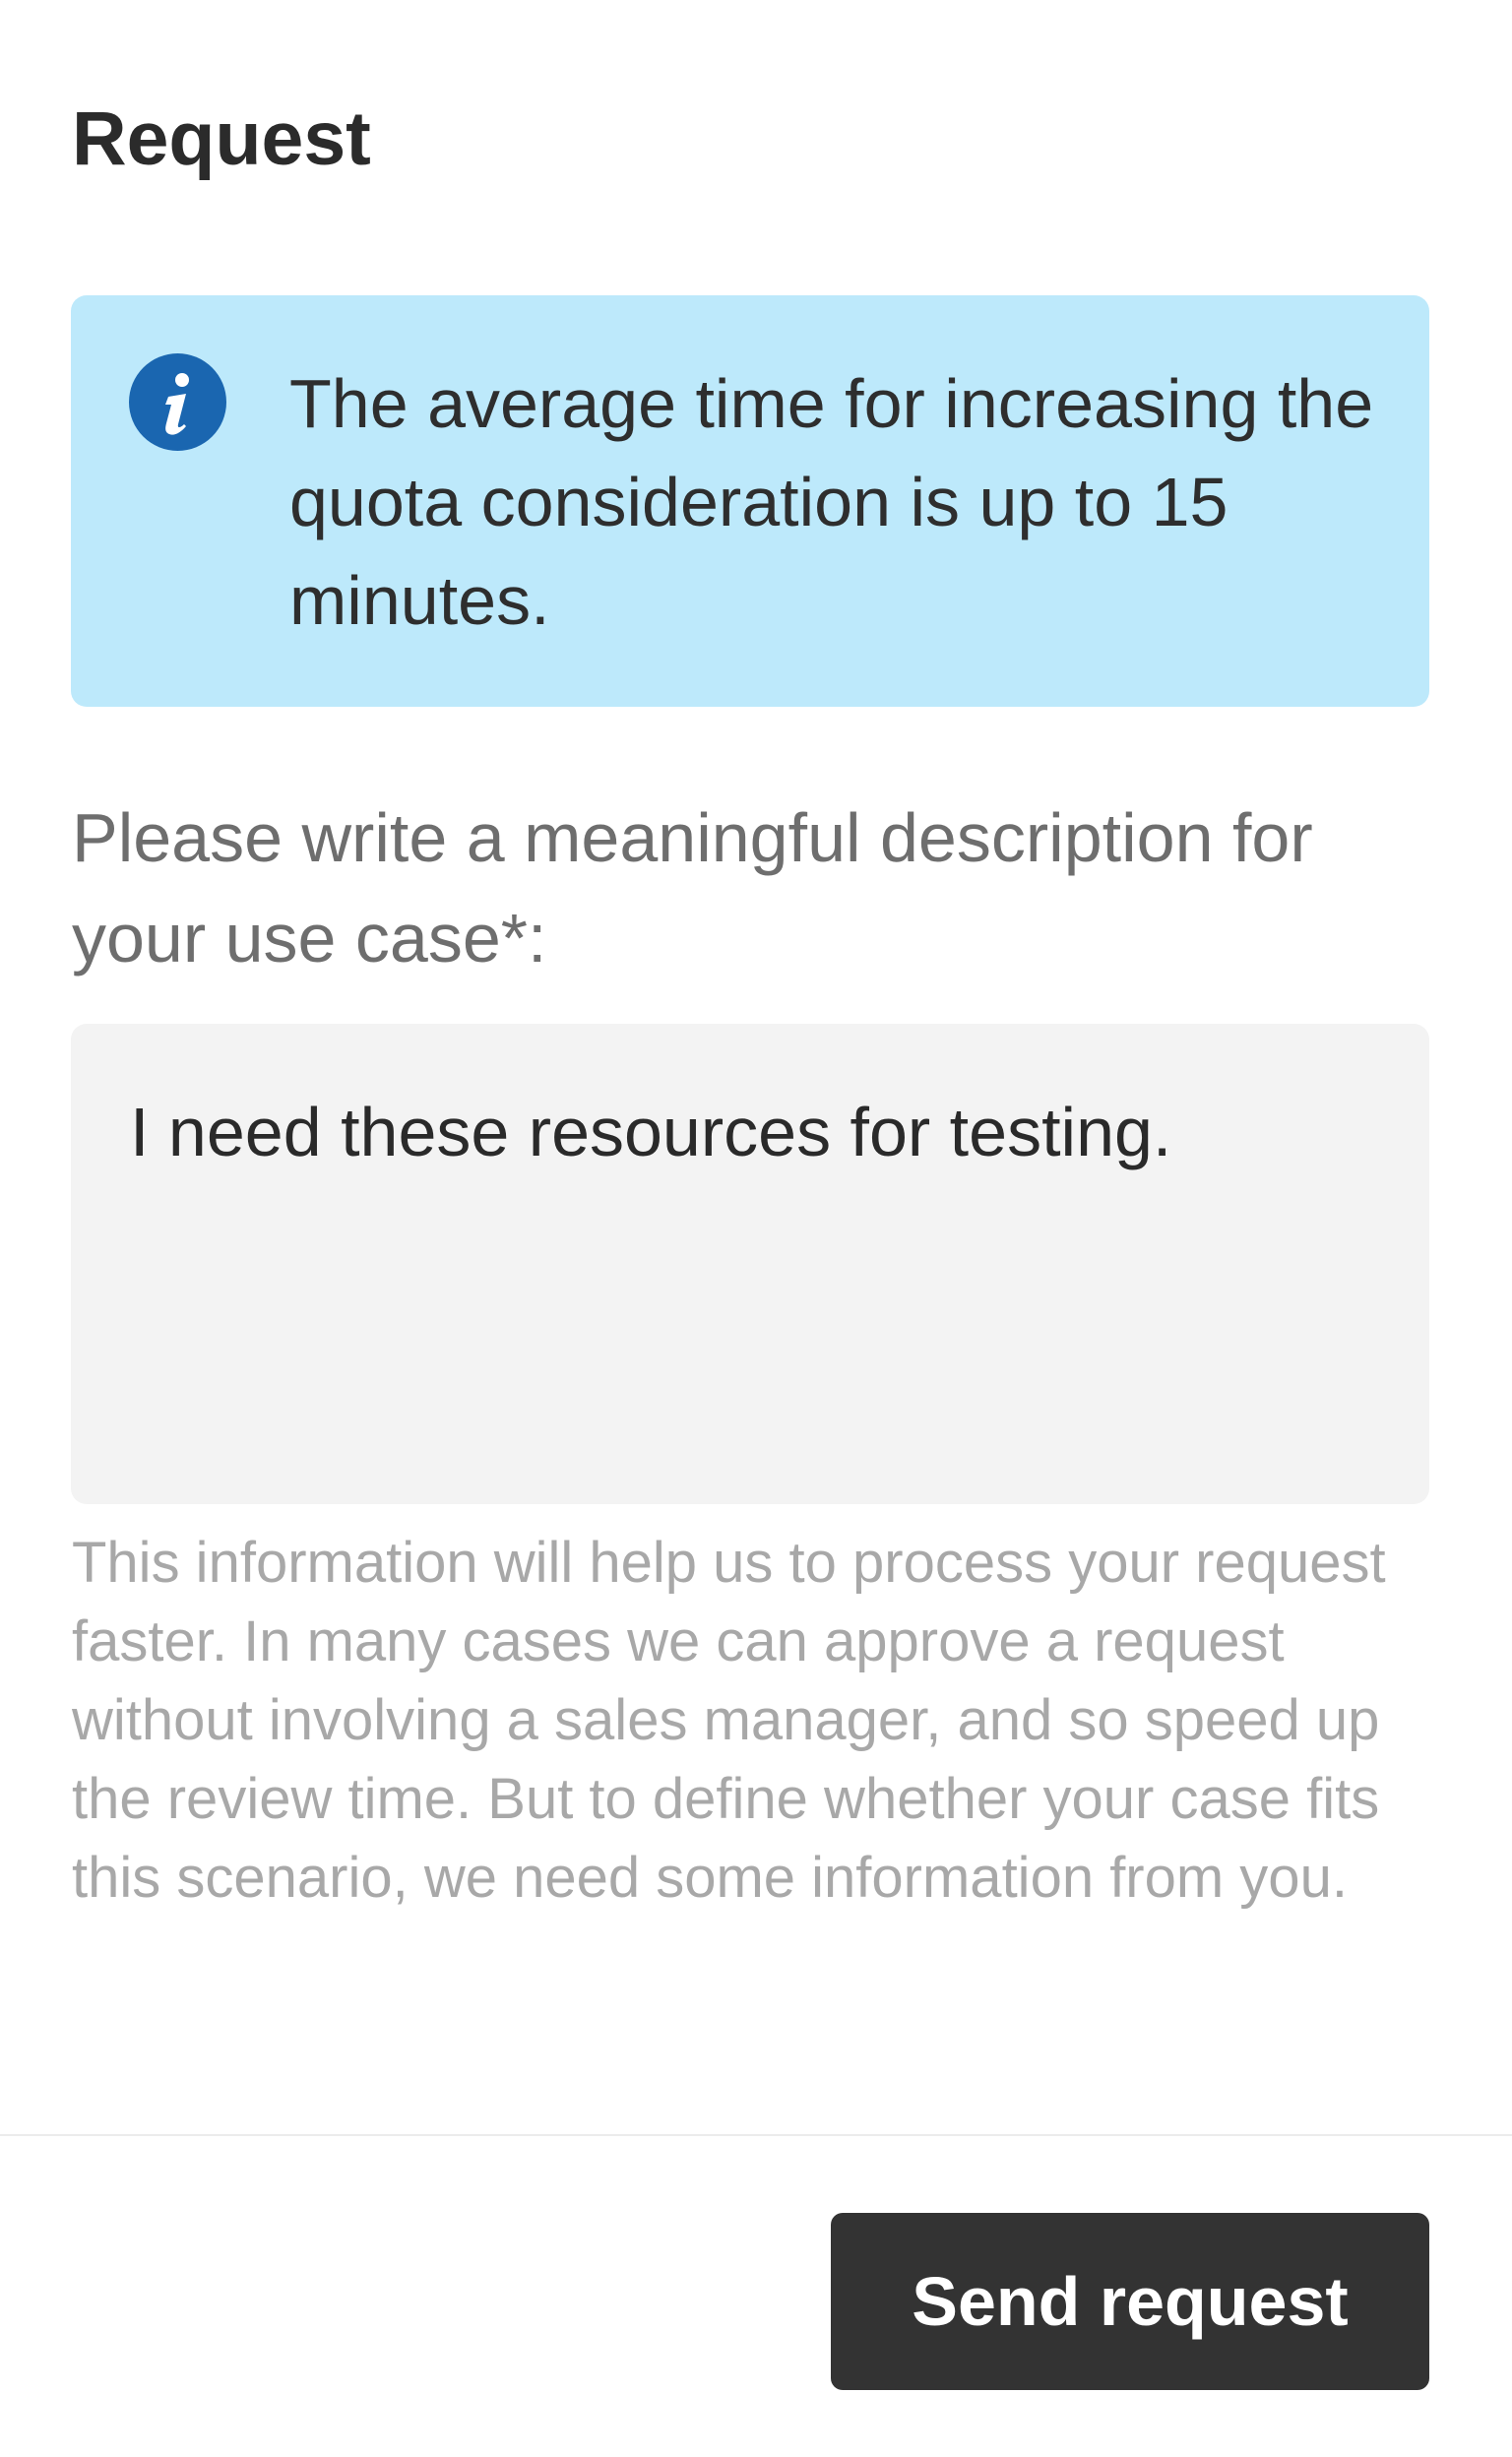 Image resolution: width=1512 pixels, height=2457 pixels. I want to click on send-request-button: Send request, so click(1130, 2301).